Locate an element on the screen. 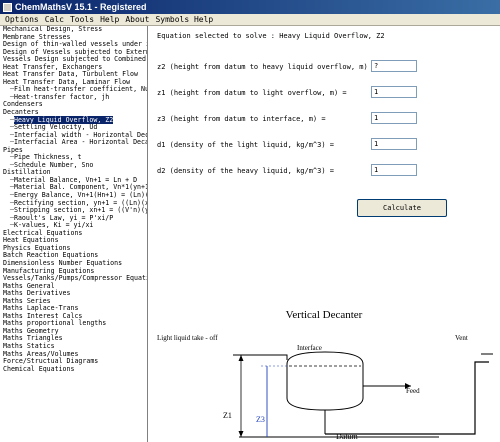 The image size is (500, 442). app-icon is located at coordinates (7, 7).